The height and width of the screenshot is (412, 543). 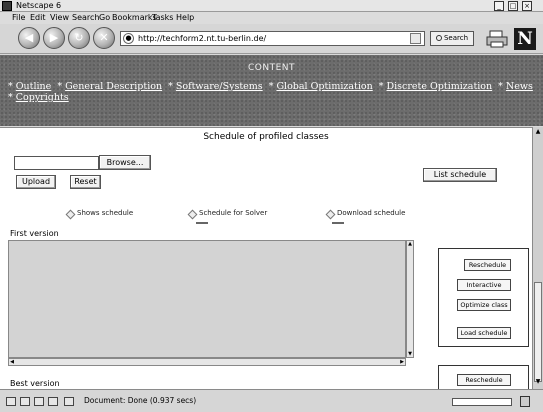 What do you see at coordinates (271, 400) in the screenshot?
I see `status-bar: Document: Done (0.937 secs)` at bounding box center [271, 400].